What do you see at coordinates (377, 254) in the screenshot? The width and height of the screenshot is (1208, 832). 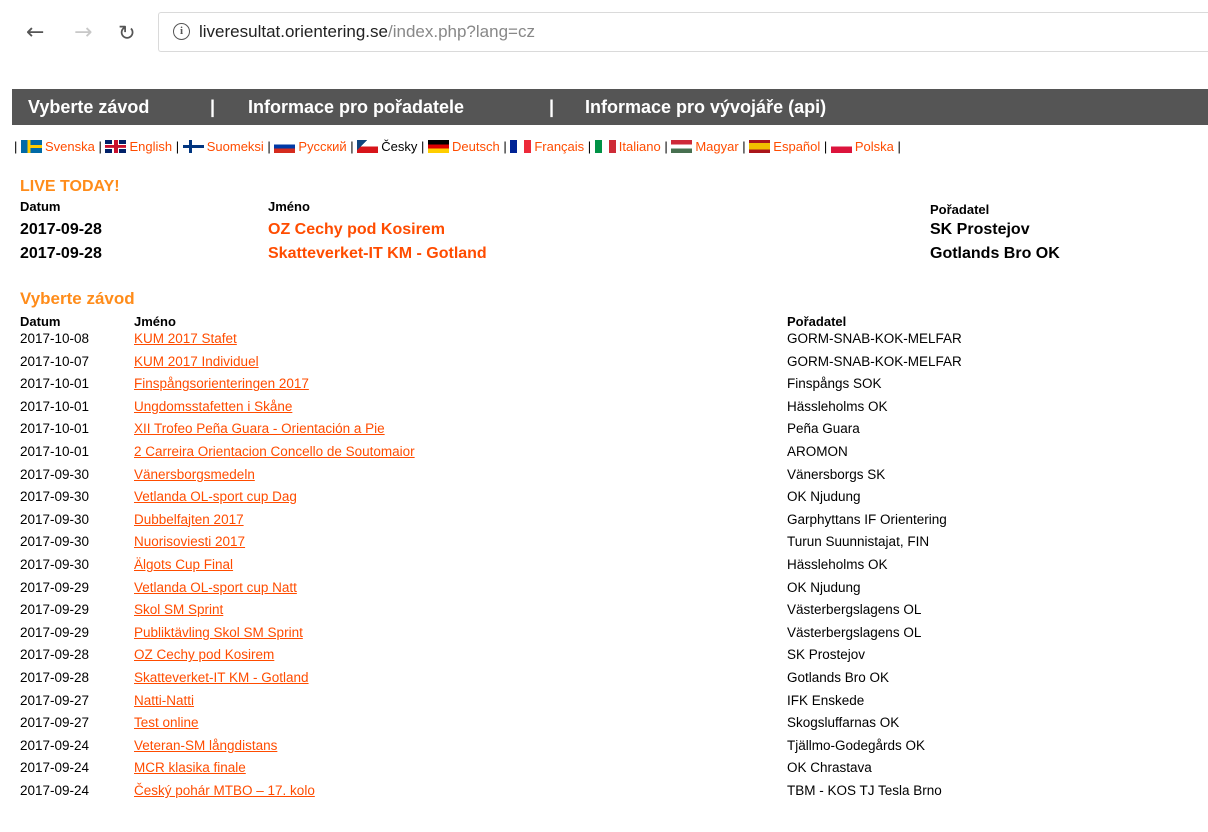 I see `live-race-link: Skatteverket-IT KM - Gotland` at bounding box center [377, 254].